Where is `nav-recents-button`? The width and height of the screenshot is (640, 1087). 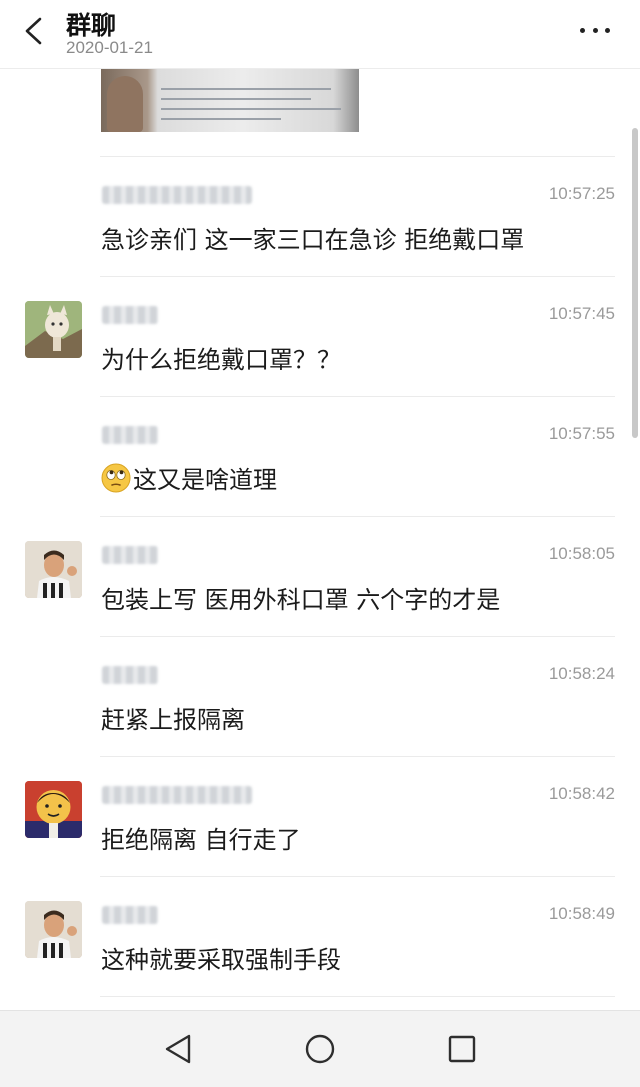 nav-recents-button is located at coordinates (462, 1049).